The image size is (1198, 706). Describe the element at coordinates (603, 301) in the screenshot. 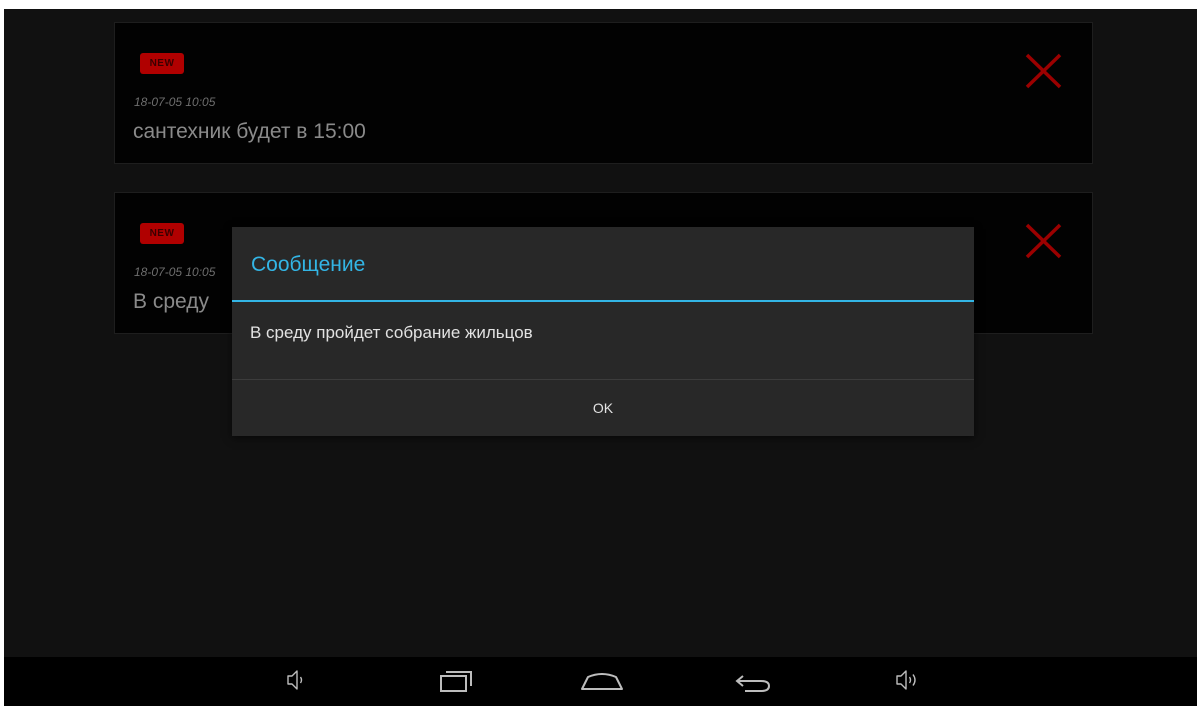

I see `dialog-title-divider` at that location.